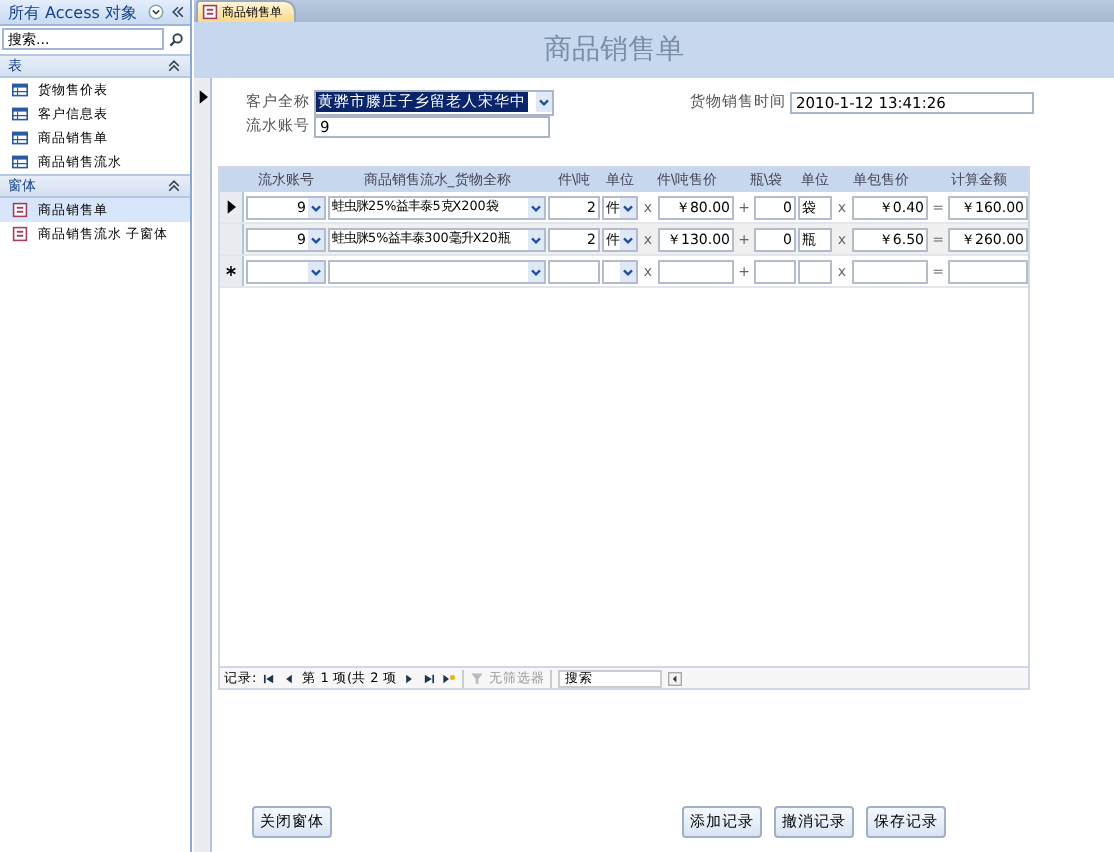 Image resolution: width=1114 pixels, height=852 pixels. What do you see at coordinates (988, 271) in the screenshot?
I see `amount-field` at bounding box center [988, 271].